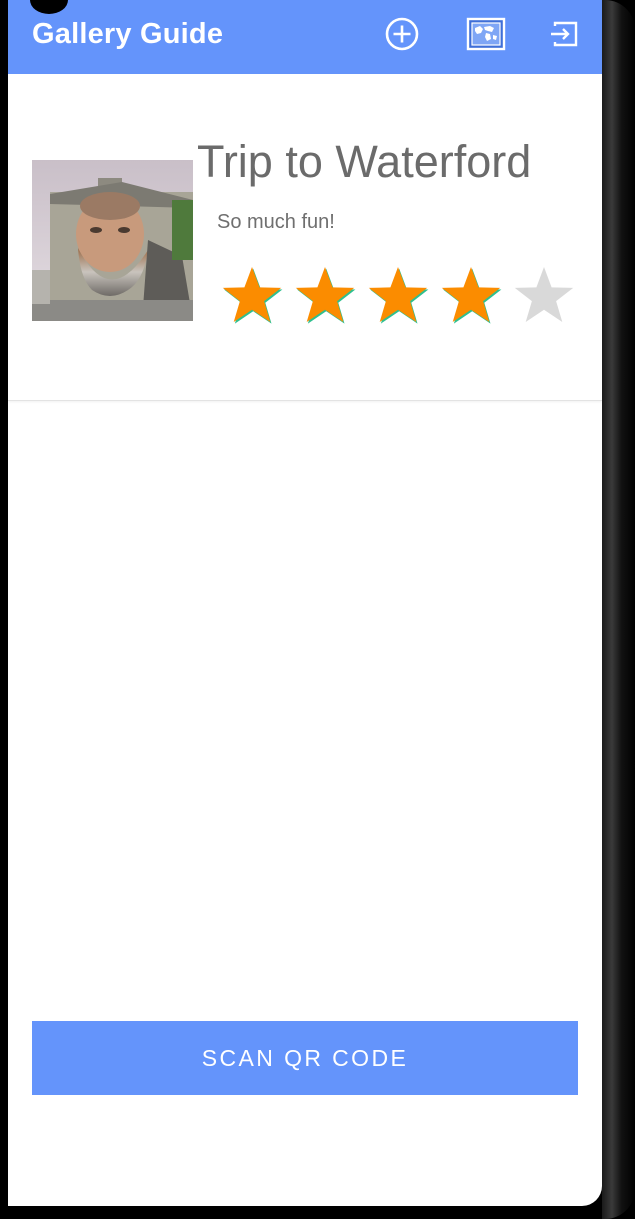  Describe the element at coordinates (364, 161) in the screenshot. I see `trip-title: Trip to Waterford` at that location.